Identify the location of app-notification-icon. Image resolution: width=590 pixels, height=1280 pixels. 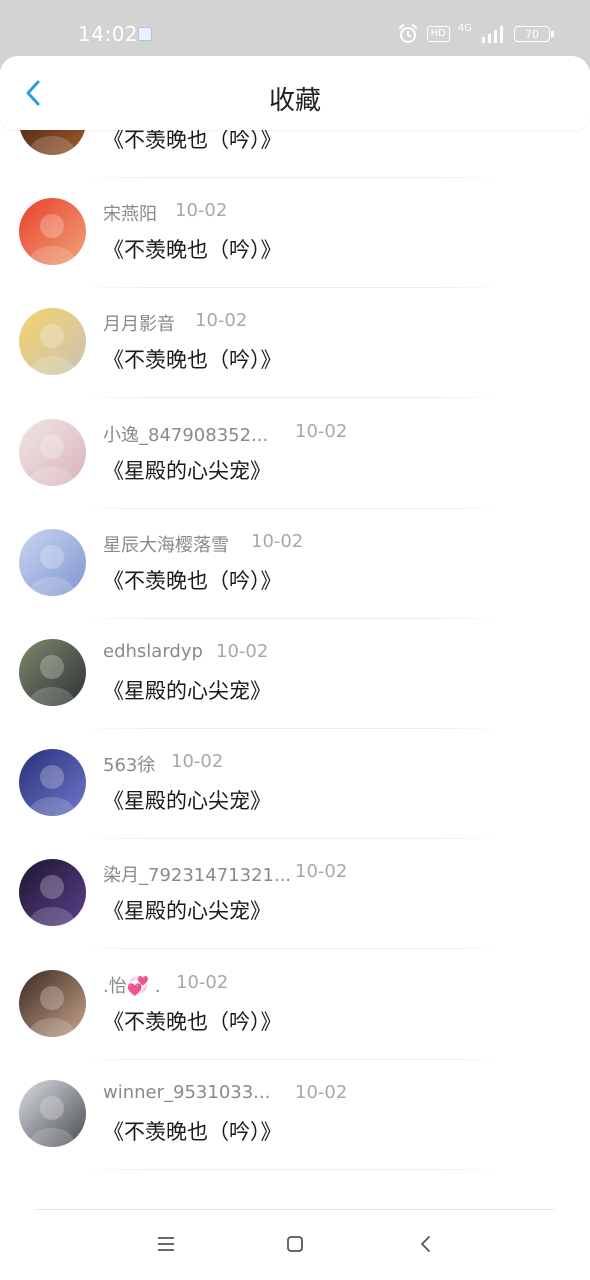
(145, 34).